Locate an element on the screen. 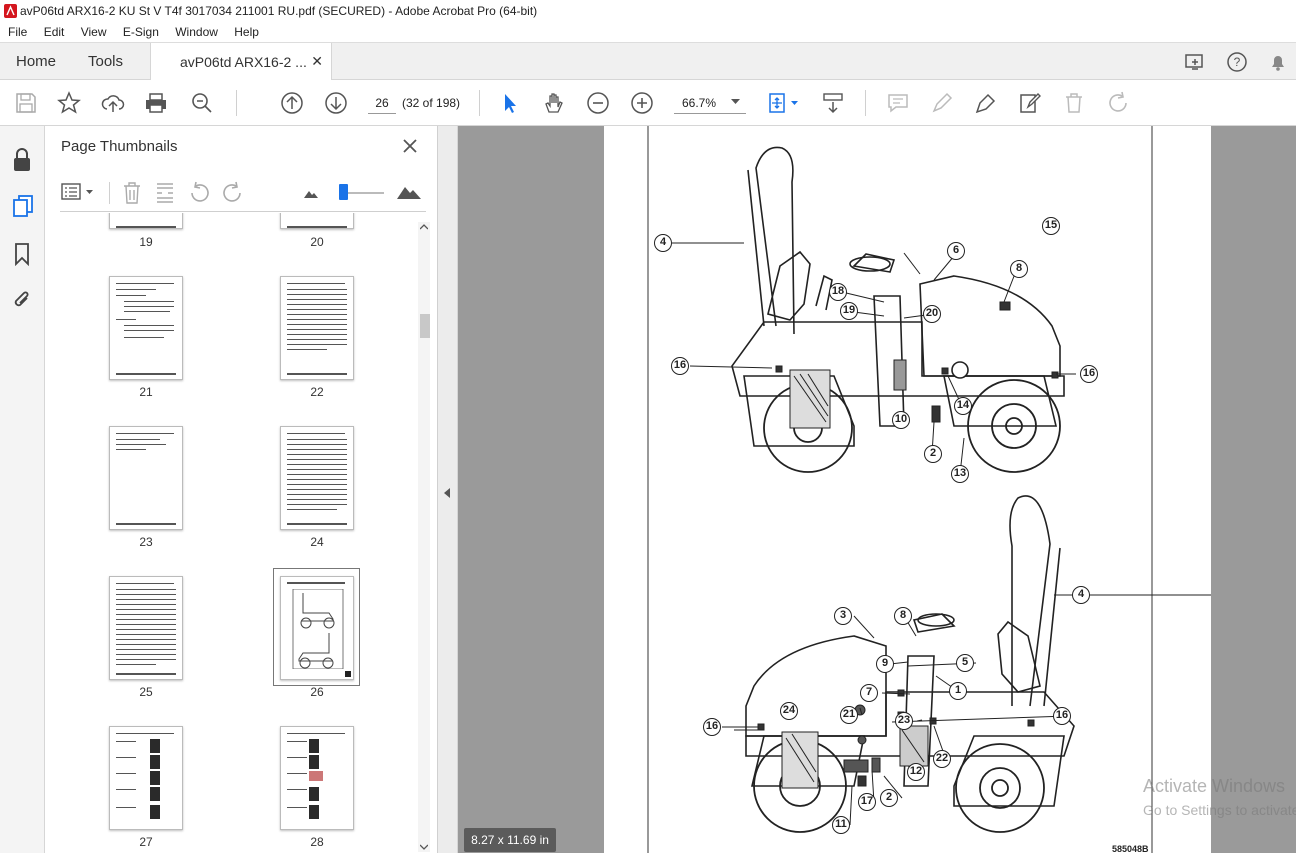 The height and width of the screenshot is (853, 1296). search-zoom-icon is located at coordinates (202, 103).